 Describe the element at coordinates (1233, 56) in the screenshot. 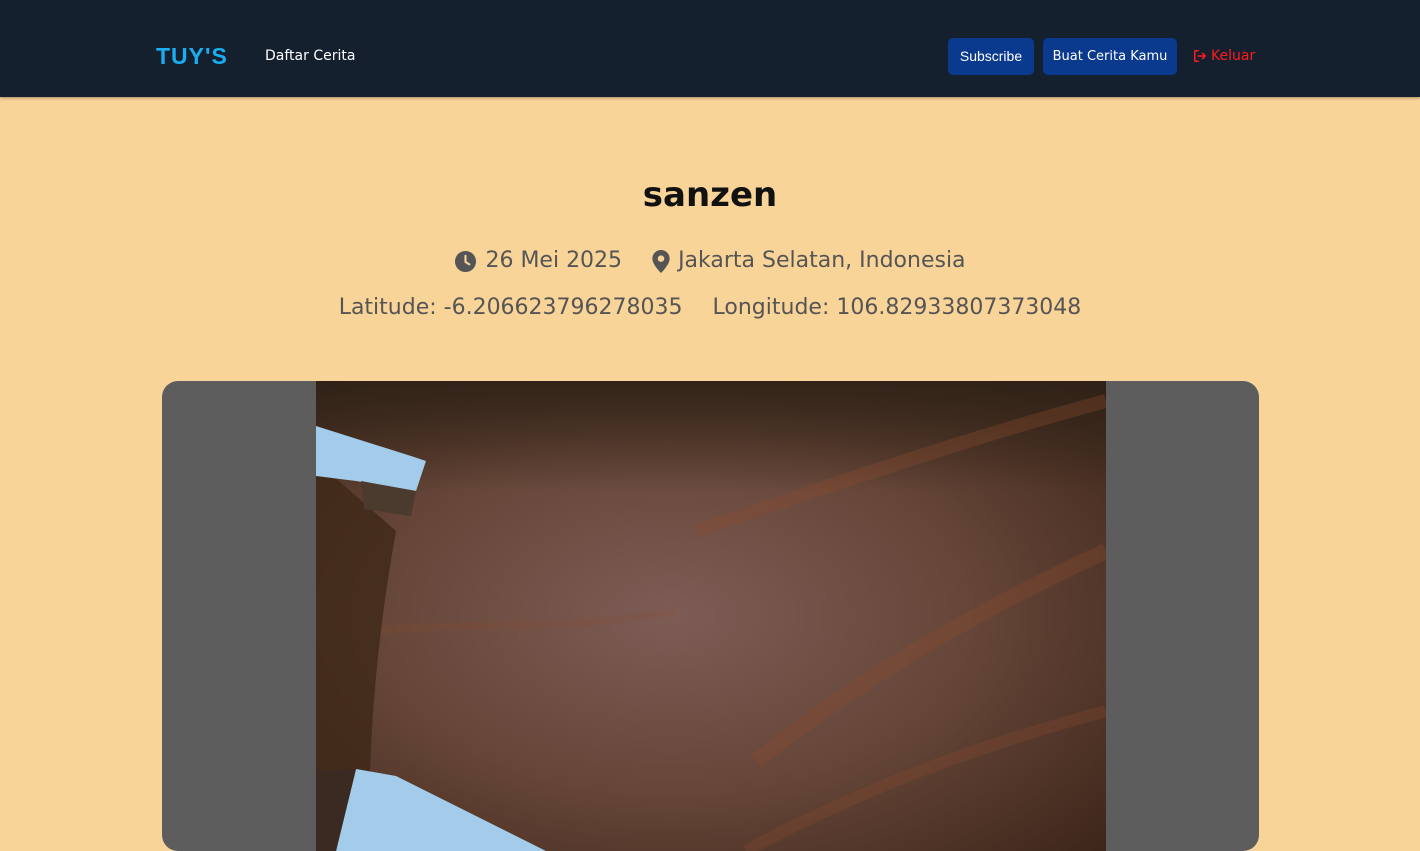

I see `logout-label: Keluar` at that location.